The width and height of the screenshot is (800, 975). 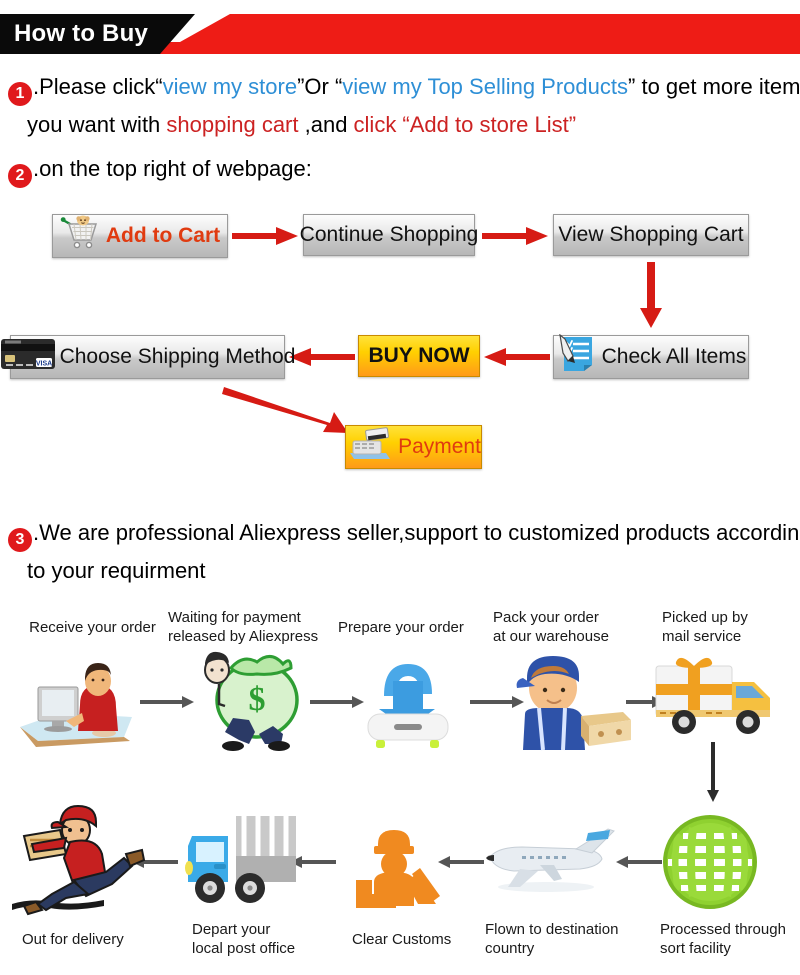 I want to click on track-arrow-5-down, so click(x=713, y=775).